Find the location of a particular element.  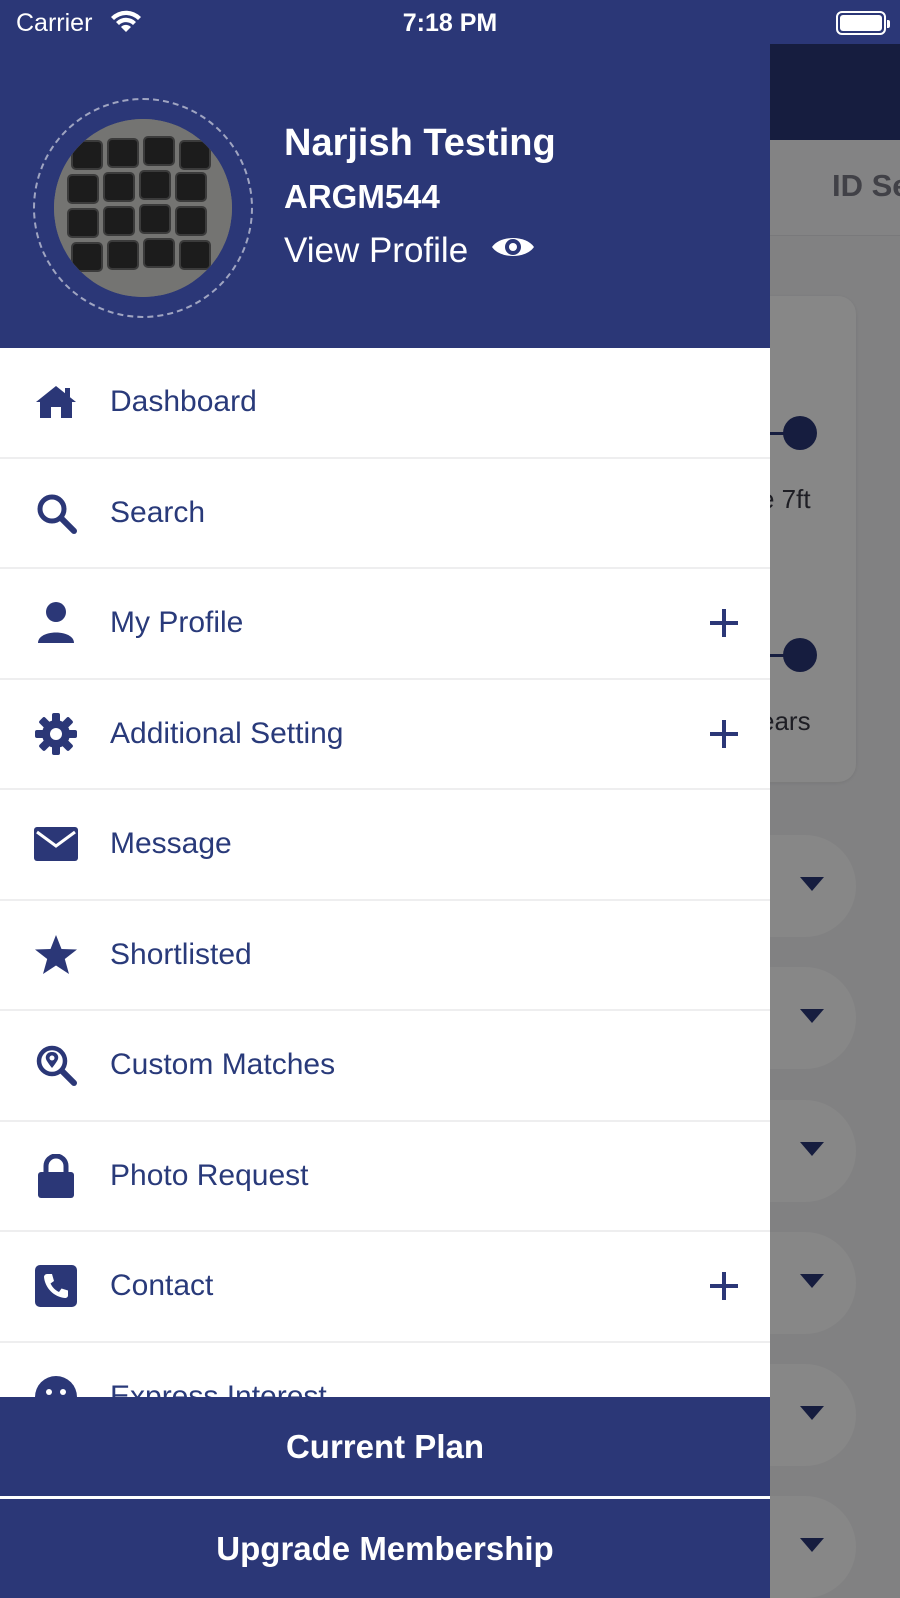

profile-name: Narjish Testing is located at coordinates (420, 143).